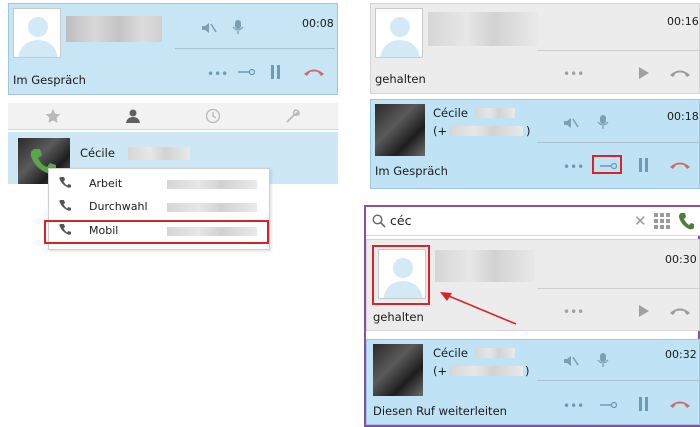  Describe the element at coordinates (318, 23) in the screenshot. I see `call-timer: 00:08` at that location.